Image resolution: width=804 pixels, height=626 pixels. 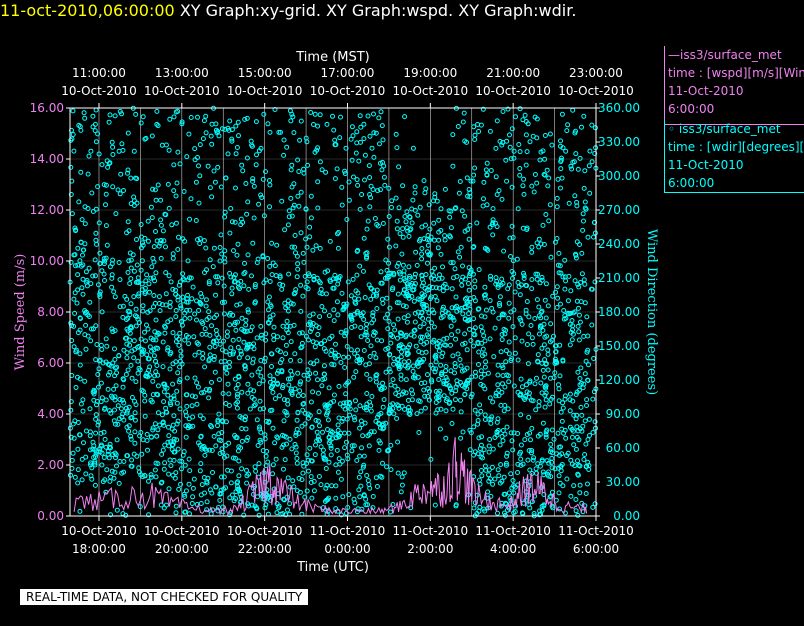 I want to click on top-tick-time: 19:00:00, so click(x=430, y=73).